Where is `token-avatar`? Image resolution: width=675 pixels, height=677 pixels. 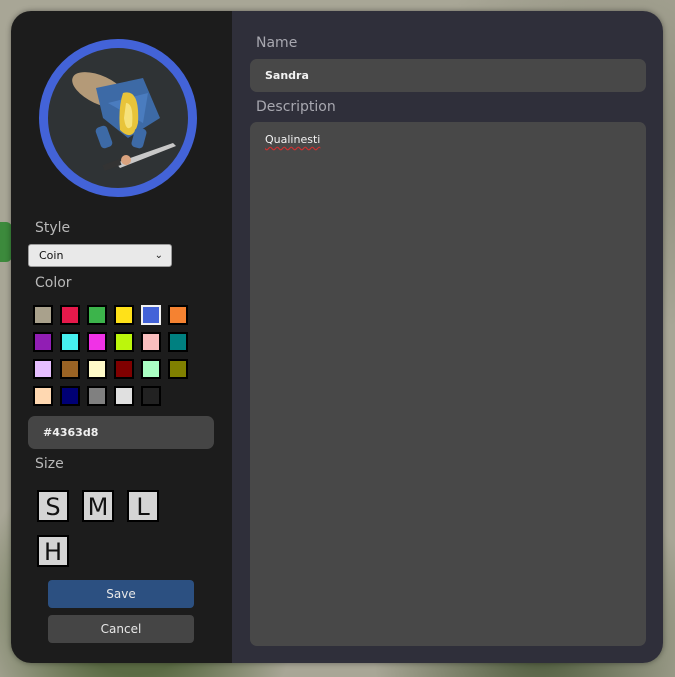 token-avatar is located at coordinates (118, 118).